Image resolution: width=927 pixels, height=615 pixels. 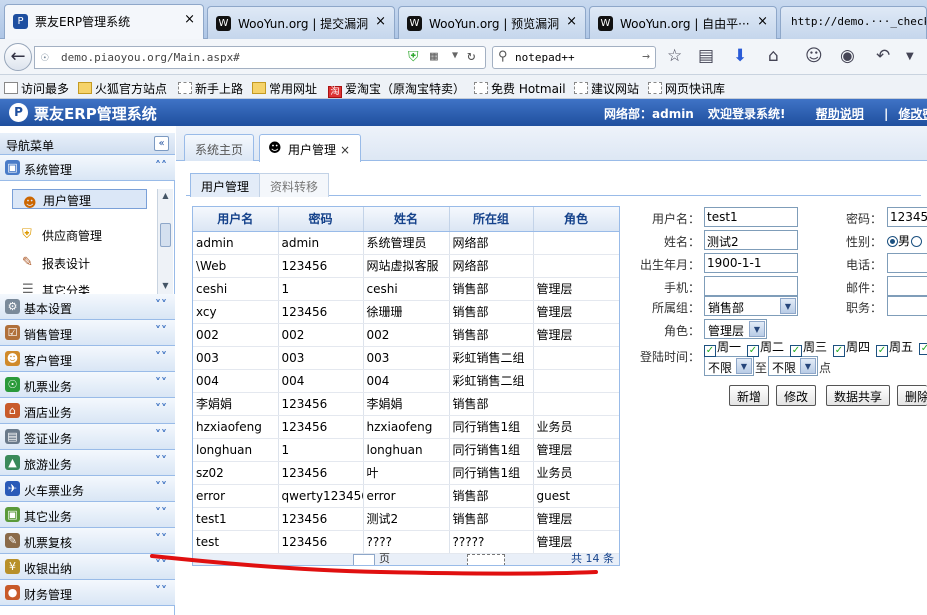 What do you see at coordinates (751, 286) in the screenshot?
I see `mobile-field` at bounding box center [751, 286].